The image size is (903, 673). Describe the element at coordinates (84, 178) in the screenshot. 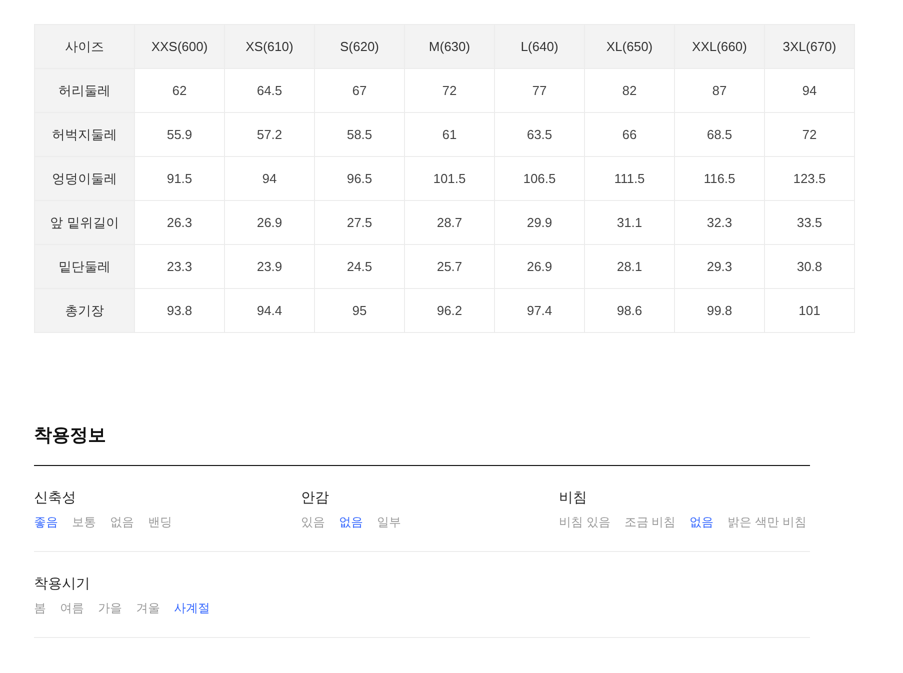

I see `row-header: 엉덩이둘레` at that location.